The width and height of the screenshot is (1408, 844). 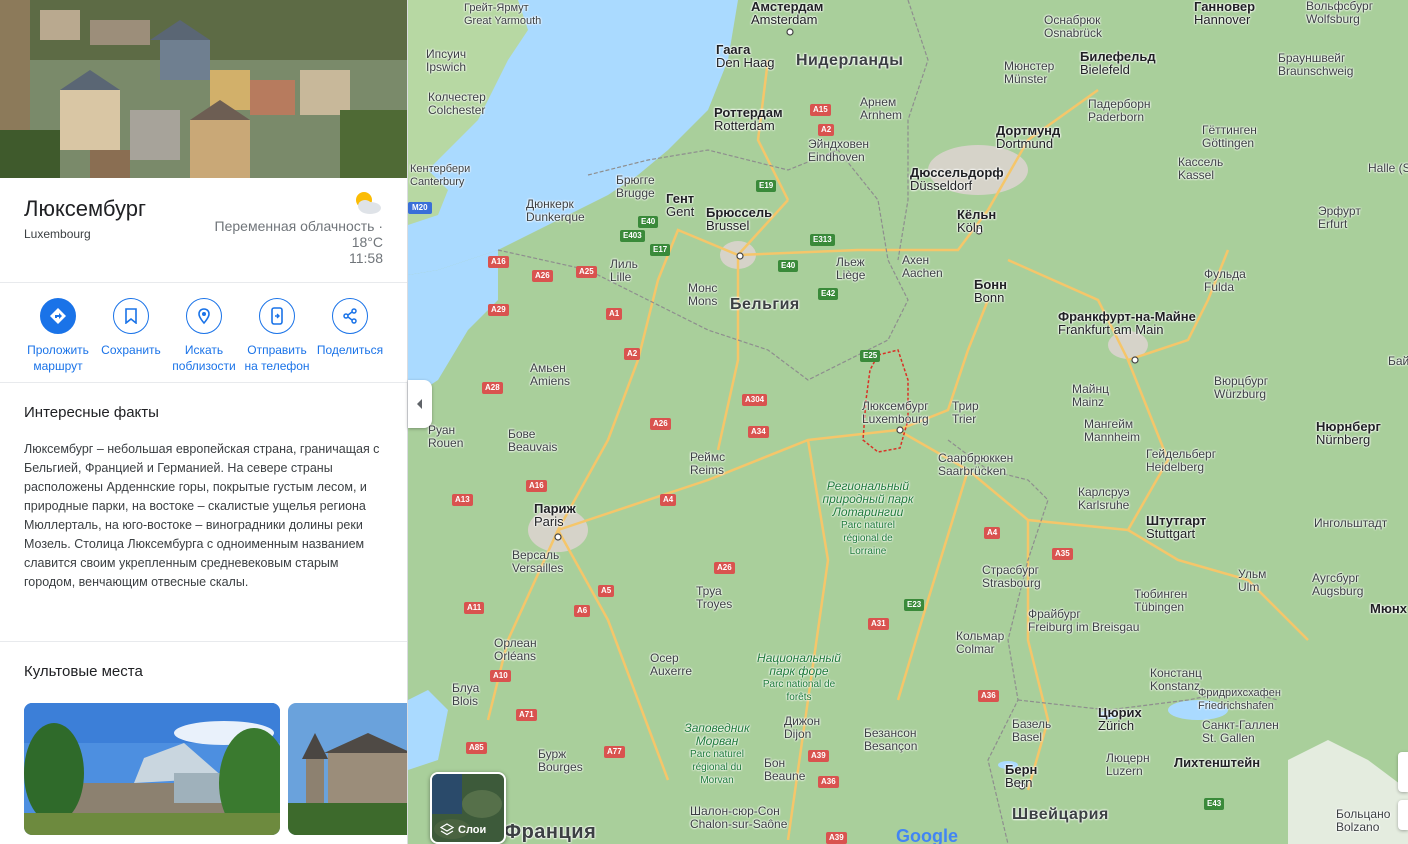 I want to click on city-trier: Трир Trier, so click(x=965, y=412).